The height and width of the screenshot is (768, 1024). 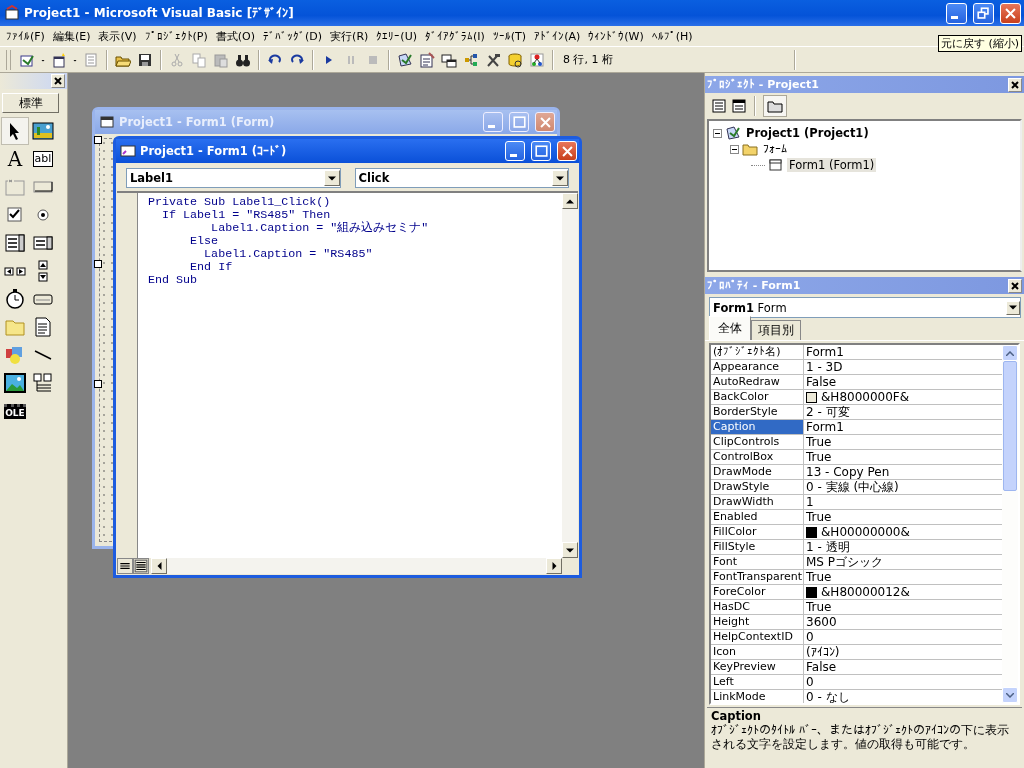 I want to click on property-name: AutoRedraw, so click(x=757, y=382).